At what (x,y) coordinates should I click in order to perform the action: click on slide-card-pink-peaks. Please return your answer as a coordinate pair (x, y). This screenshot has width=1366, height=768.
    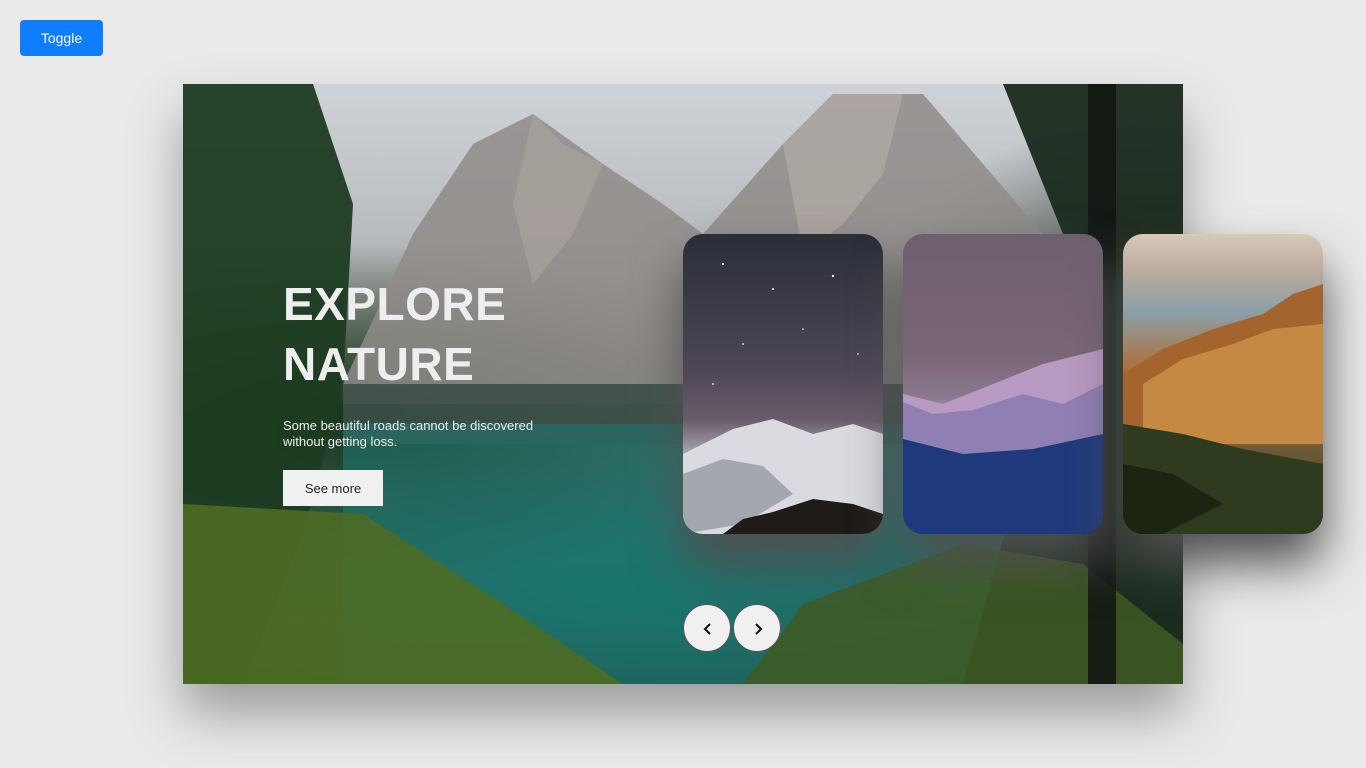
    Looking at the image, I should click on (1003, 384).